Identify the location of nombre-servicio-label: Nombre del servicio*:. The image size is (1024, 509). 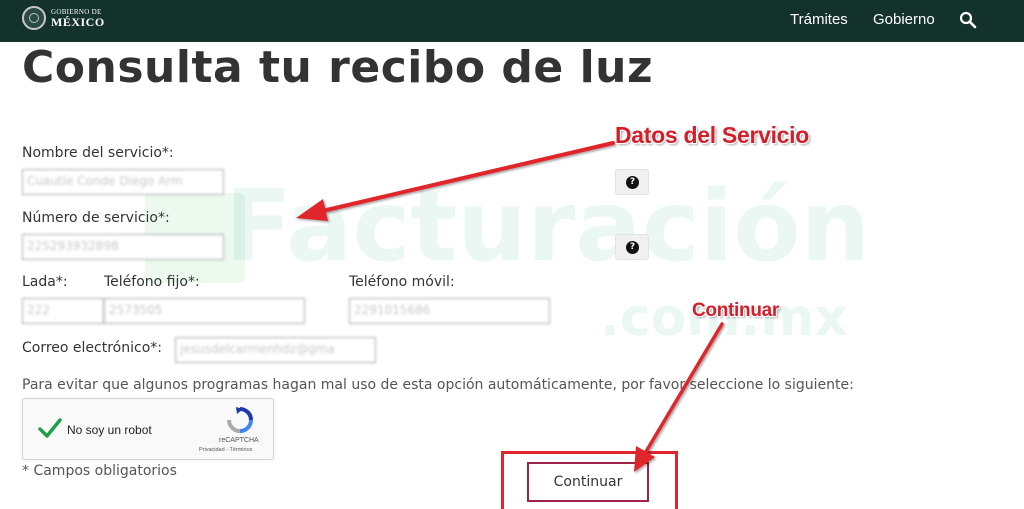
(98, 153).